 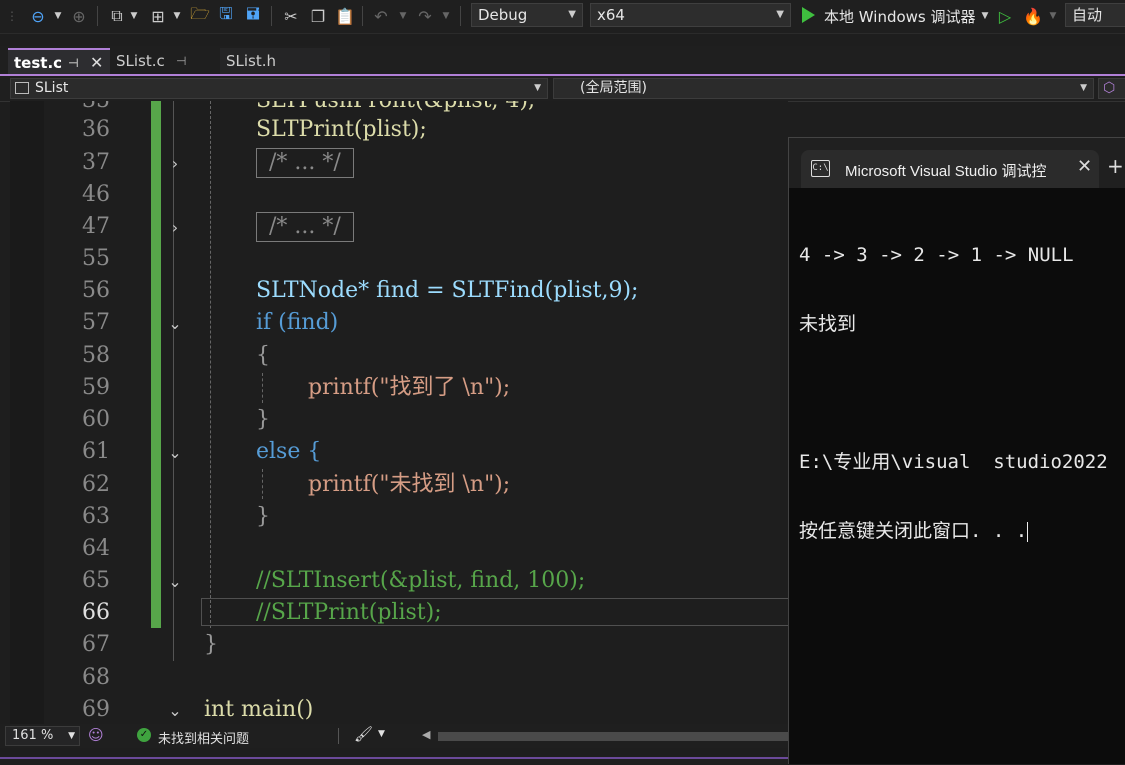 I want to click on zoom-dropdown: 161 % ▼, so click(x=42, y=736).